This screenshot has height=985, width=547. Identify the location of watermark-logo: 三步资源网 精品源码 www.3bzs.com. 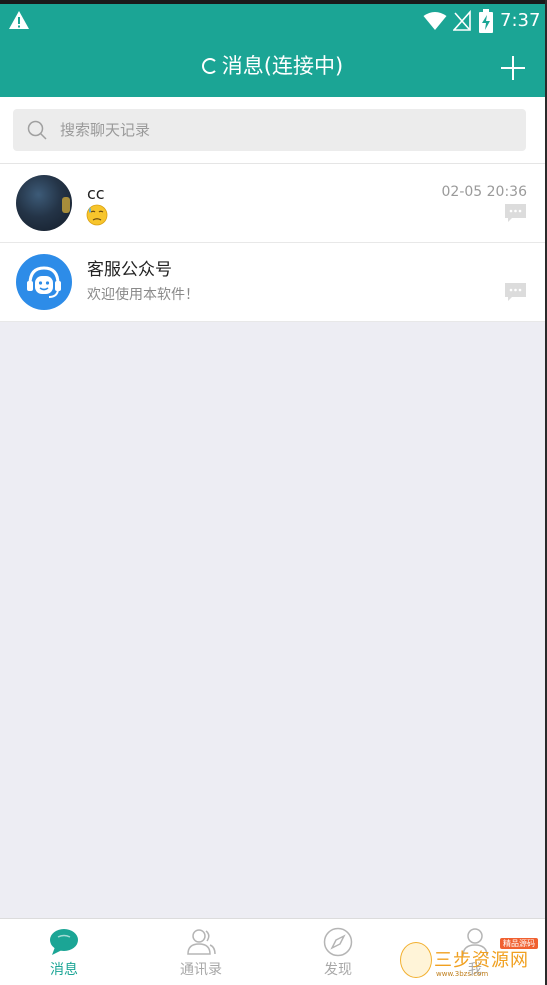
(470, 960).